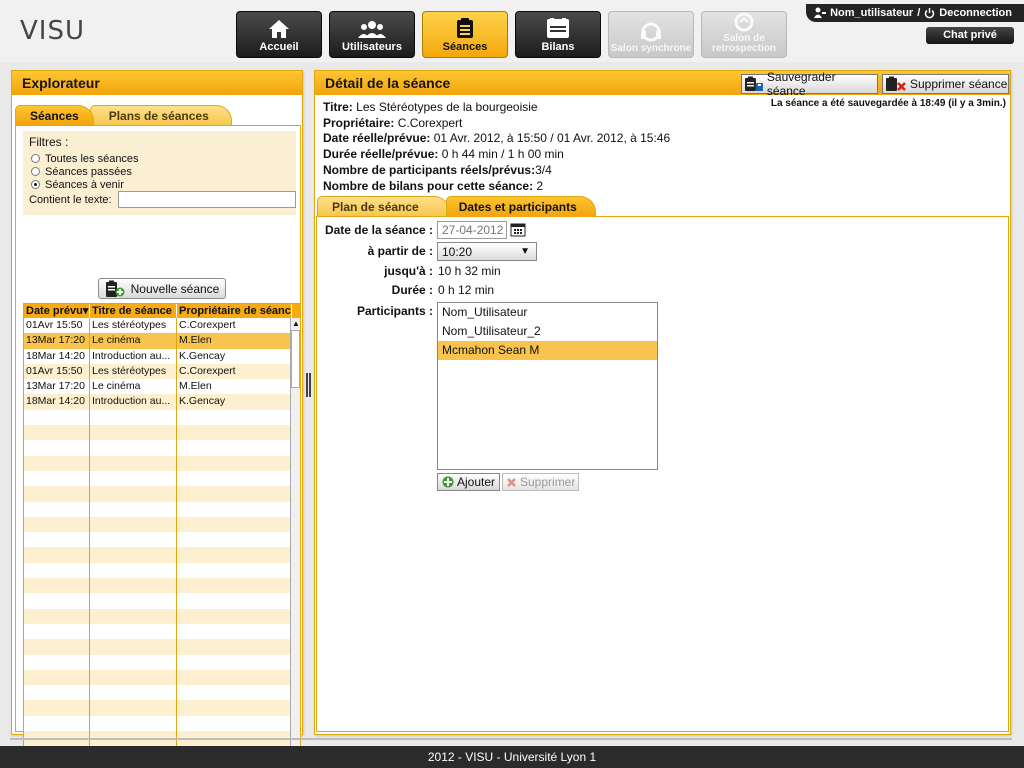 Image resolution: width=1024 pixels, height=768 pixels. I want to click on nav-accueil-button: Accueil, so click(279, 34).